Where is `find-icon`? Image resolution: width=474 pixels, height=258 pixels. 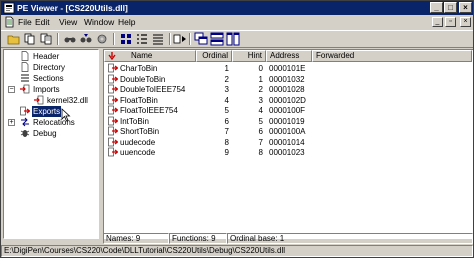 find-icon is located at coordinates (70, 39).